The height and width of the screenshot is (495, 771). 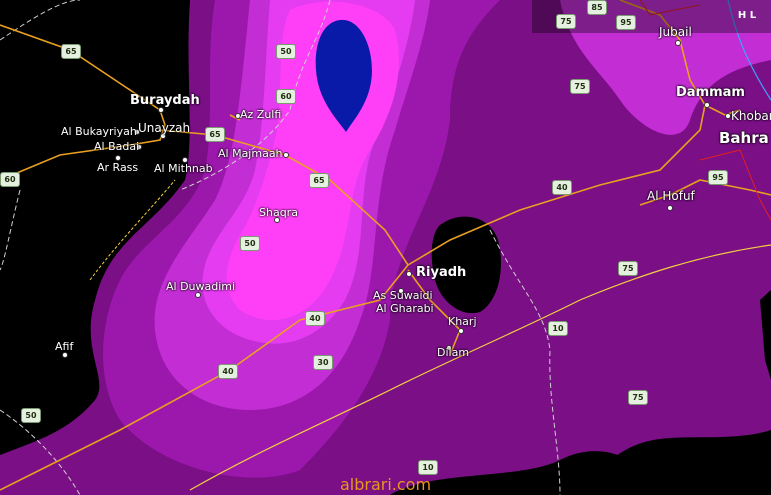 I want to click on city-label: Al Bukayriyah, so click(x=99, y=131).